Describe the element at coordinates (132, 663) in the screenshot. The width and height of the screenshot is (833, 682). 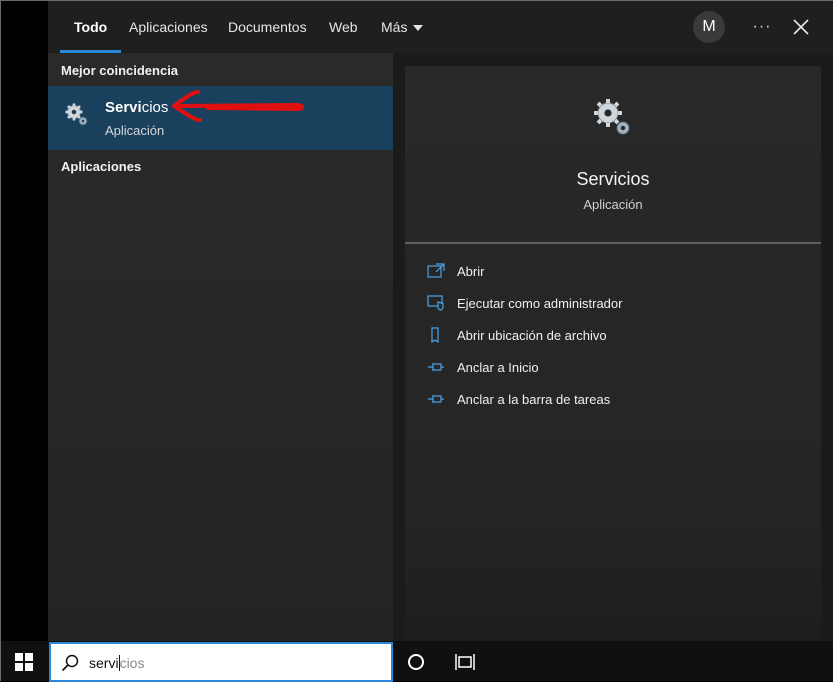
I see `search-autocomplete-hint: cios` at that location.